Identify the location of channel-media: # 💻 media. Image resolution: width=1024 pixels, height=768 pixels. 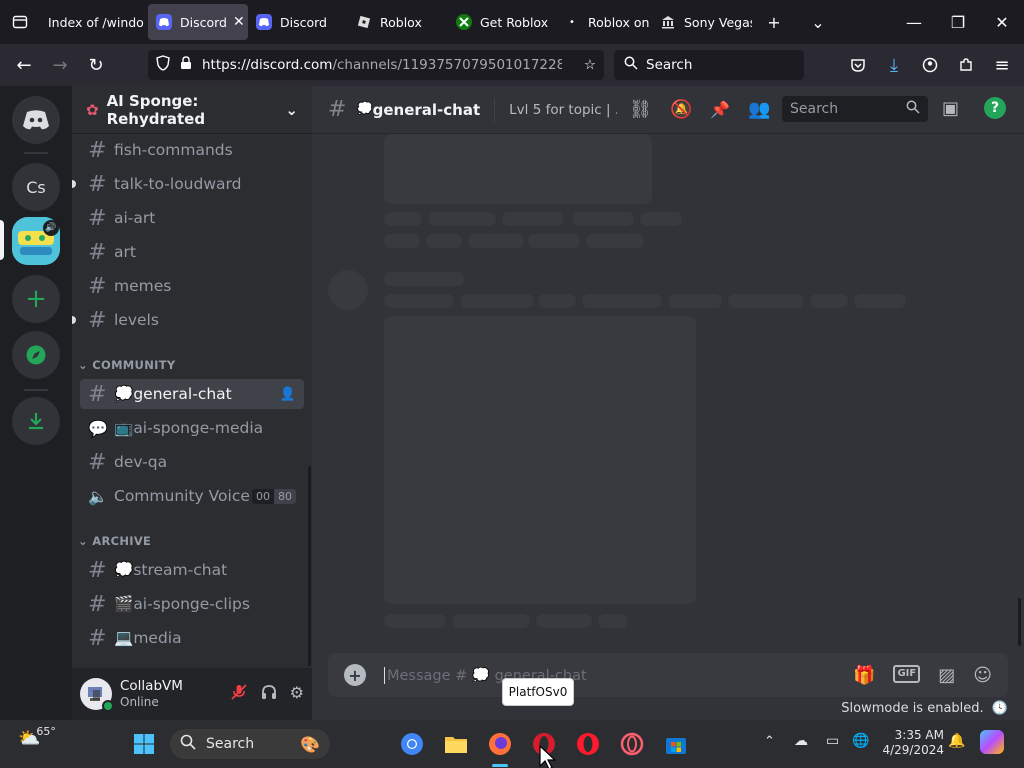
(192, 638).